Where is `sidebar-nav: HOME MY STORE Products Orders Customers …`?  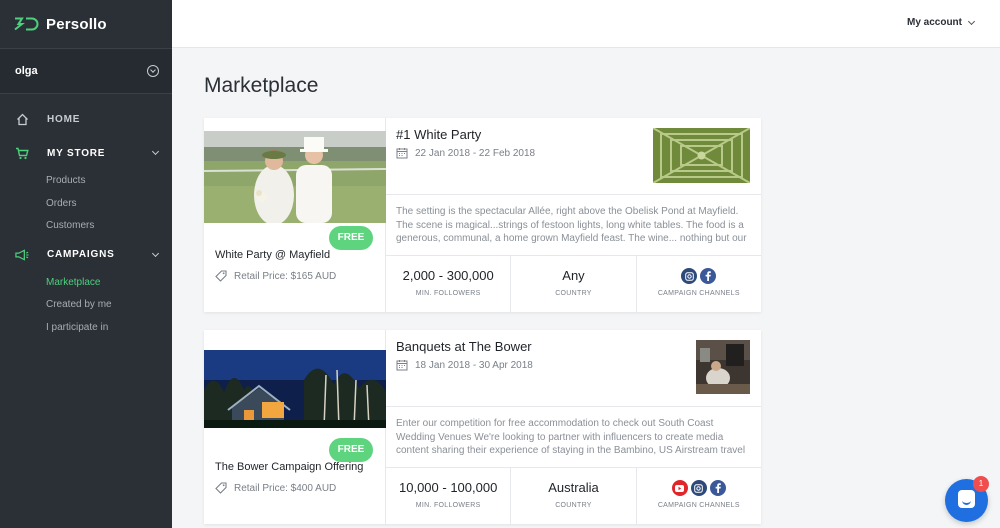 sidebar-nav: HOME MY STORE Products Orders Customers … is located at coordinates (86, 216).